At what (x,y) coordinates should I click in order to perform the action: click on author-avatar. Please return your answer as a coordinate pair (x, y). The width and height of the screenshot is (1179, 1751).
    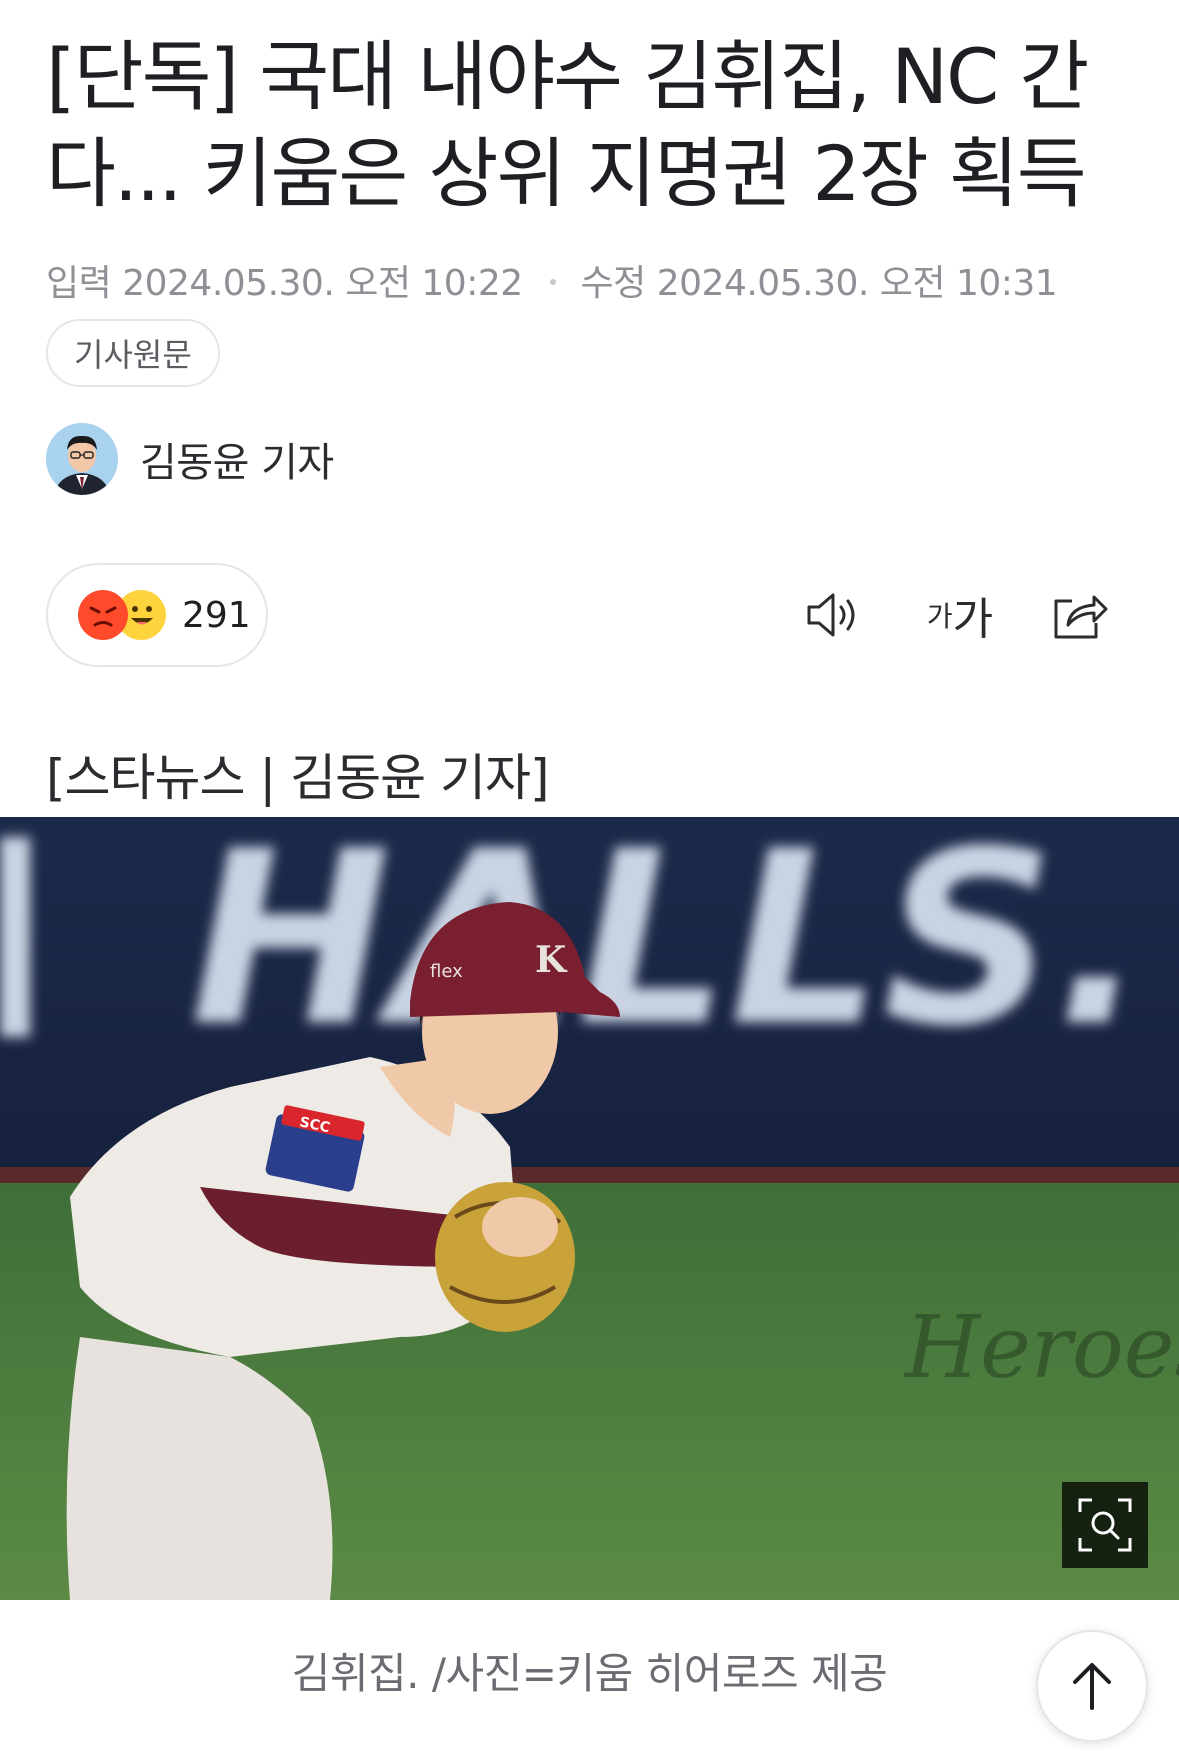
    Looking at the image, I should click on (82, 459).